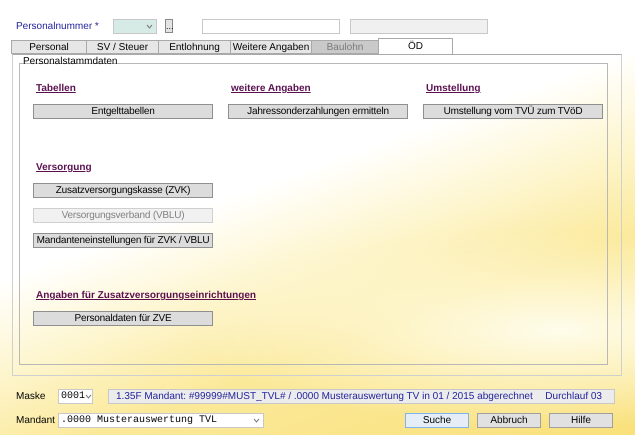 The height and width of the screenshot is (435, 635). I want to click on tab: ÖD, so click(415, 46).